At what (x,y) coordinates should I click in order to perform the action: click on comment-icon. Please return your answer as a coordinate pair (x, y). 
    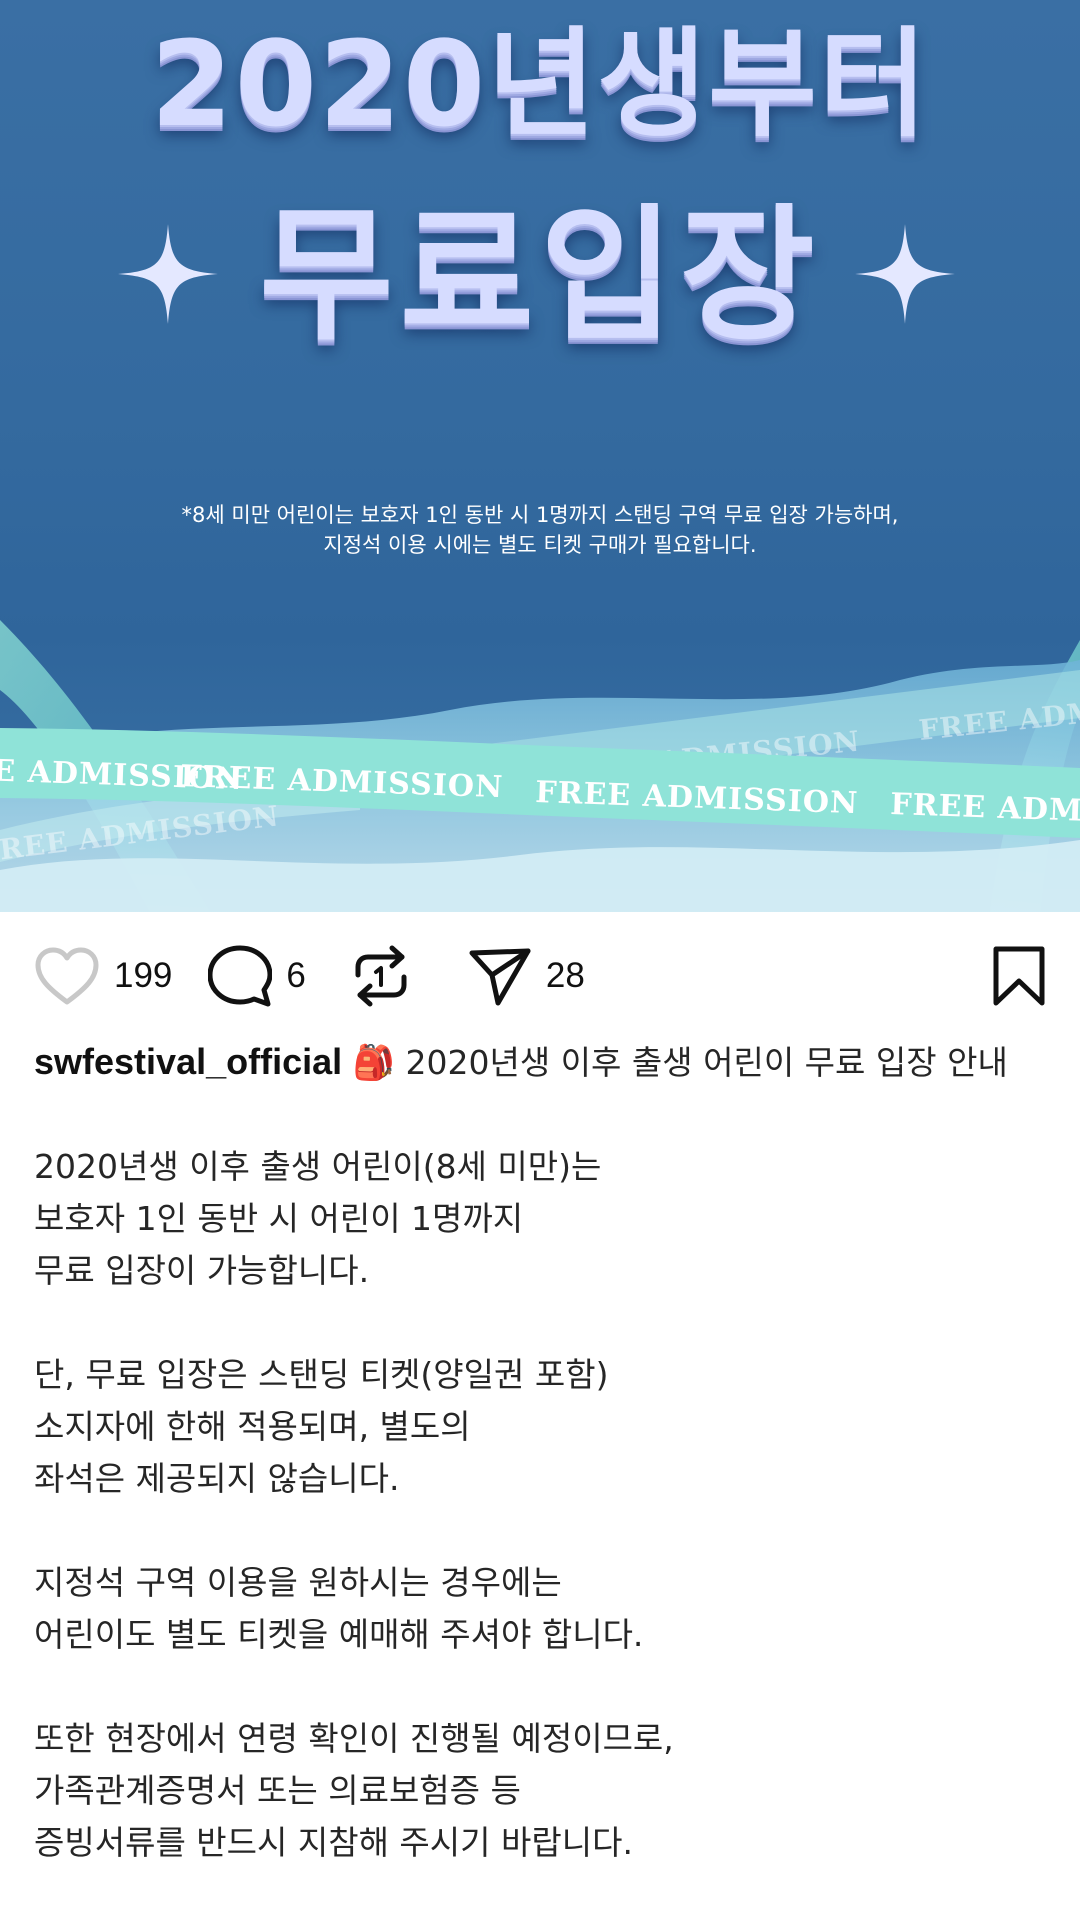
    Looking at the image, I should click on (240, 976).